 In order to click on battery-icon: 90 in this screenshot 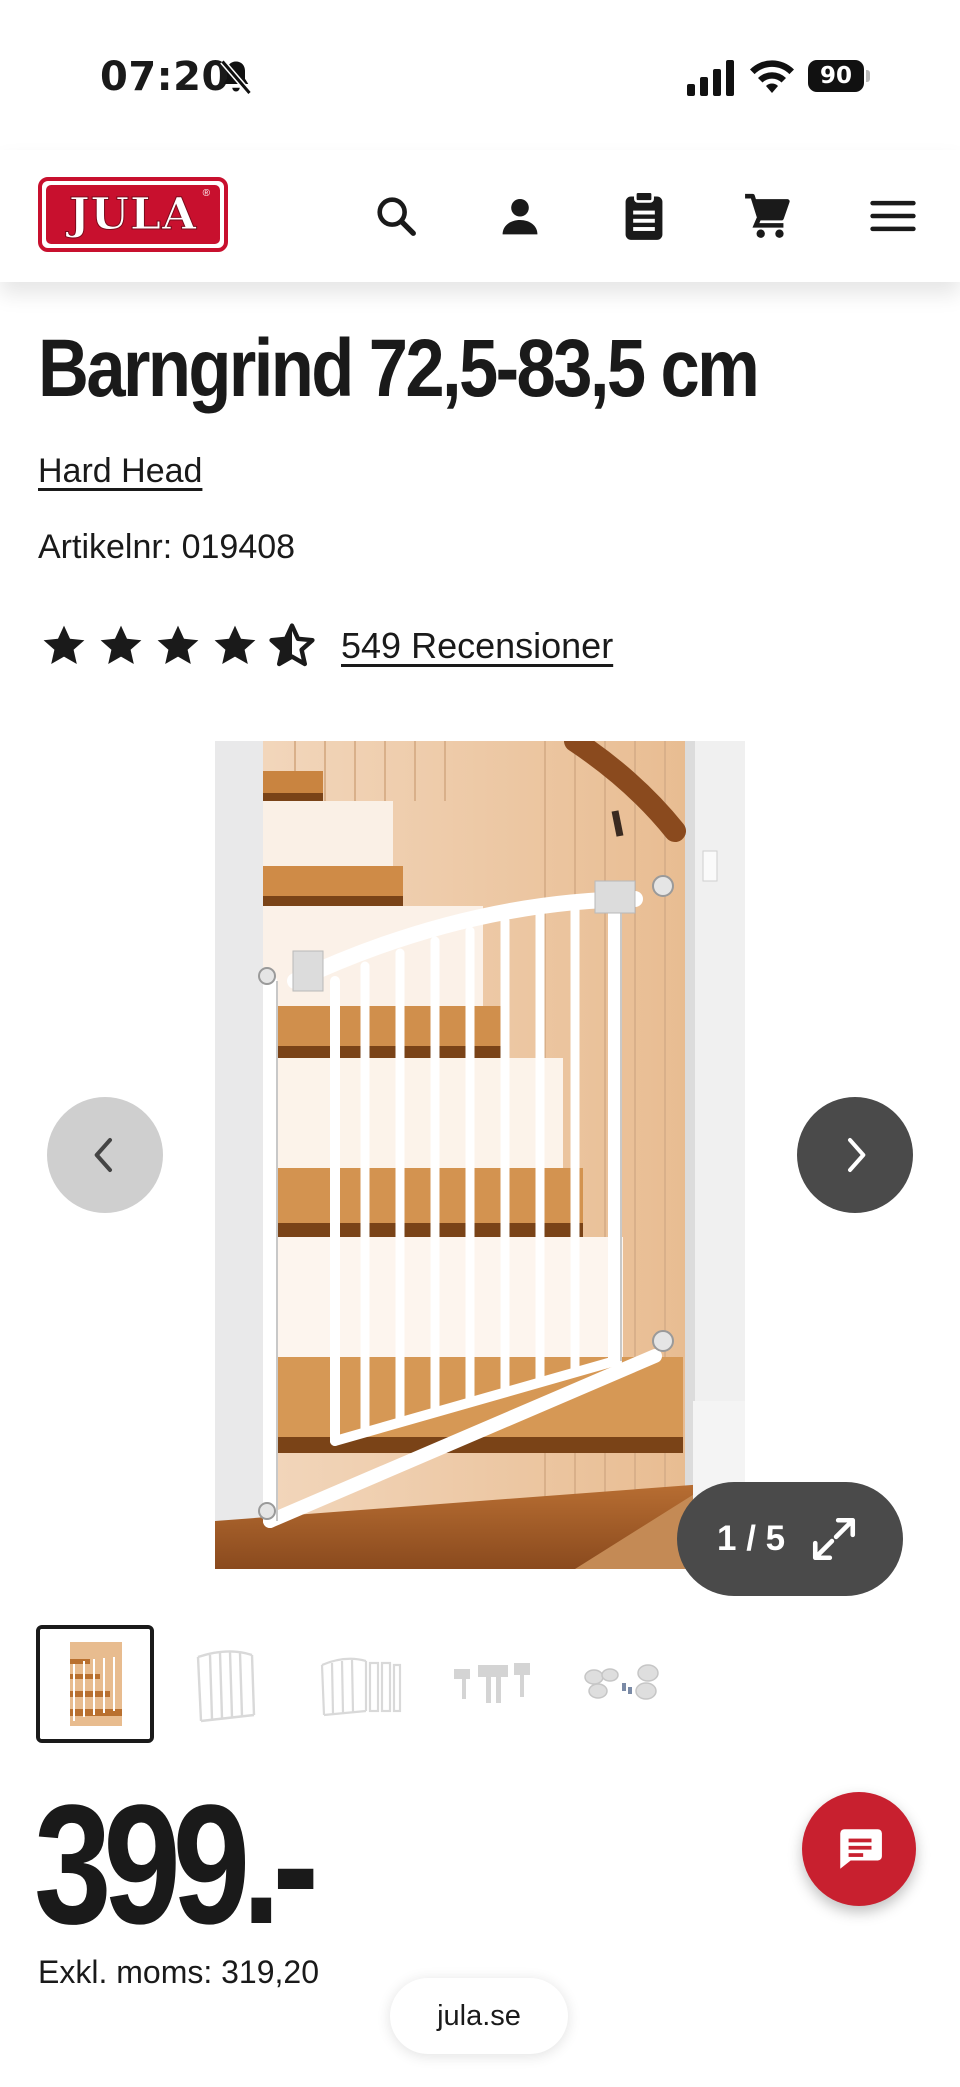, I will do `click(839, 76)`.